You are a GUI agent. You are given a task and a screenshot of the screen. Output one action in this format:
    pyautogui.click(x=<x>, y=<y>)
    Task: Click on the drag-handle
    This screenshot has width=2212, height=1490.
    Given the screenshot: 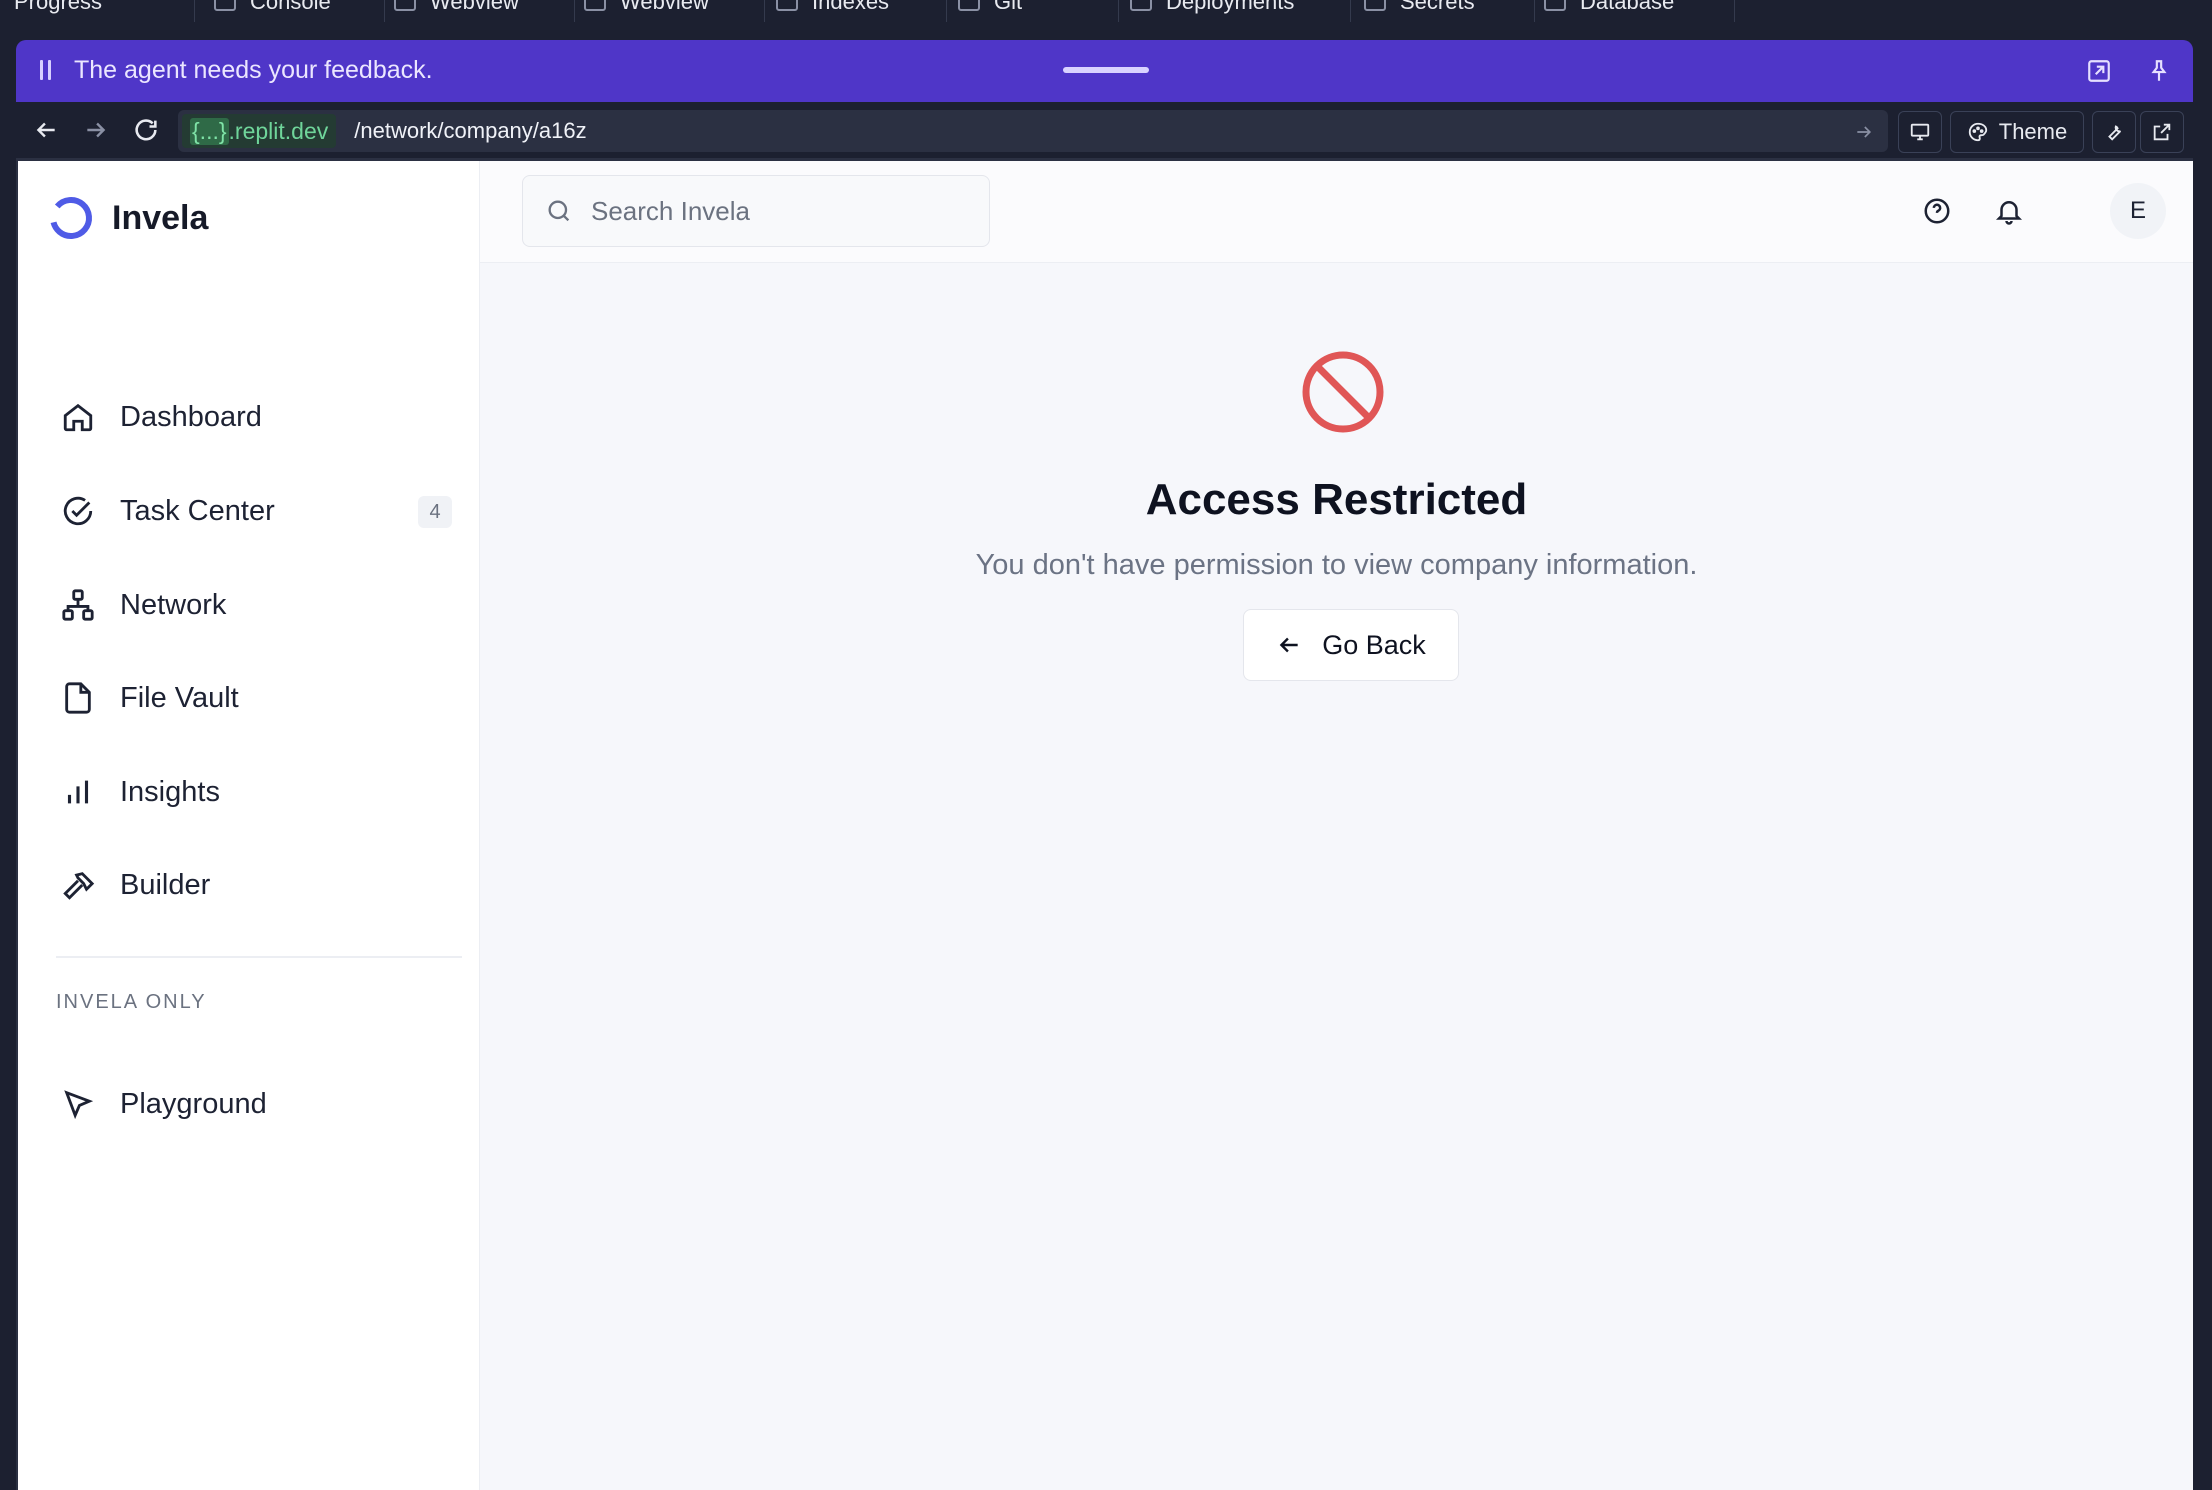 What is the action you would take?
    pyautogui.click(x=1106, y=70)
    